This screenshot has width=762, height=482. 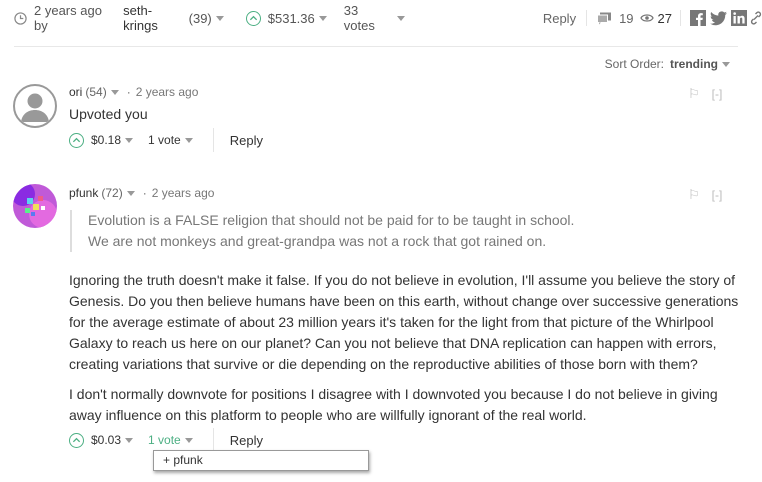 I want to click on voters-dropdown: + pfunk, so click(x=261, y=460).